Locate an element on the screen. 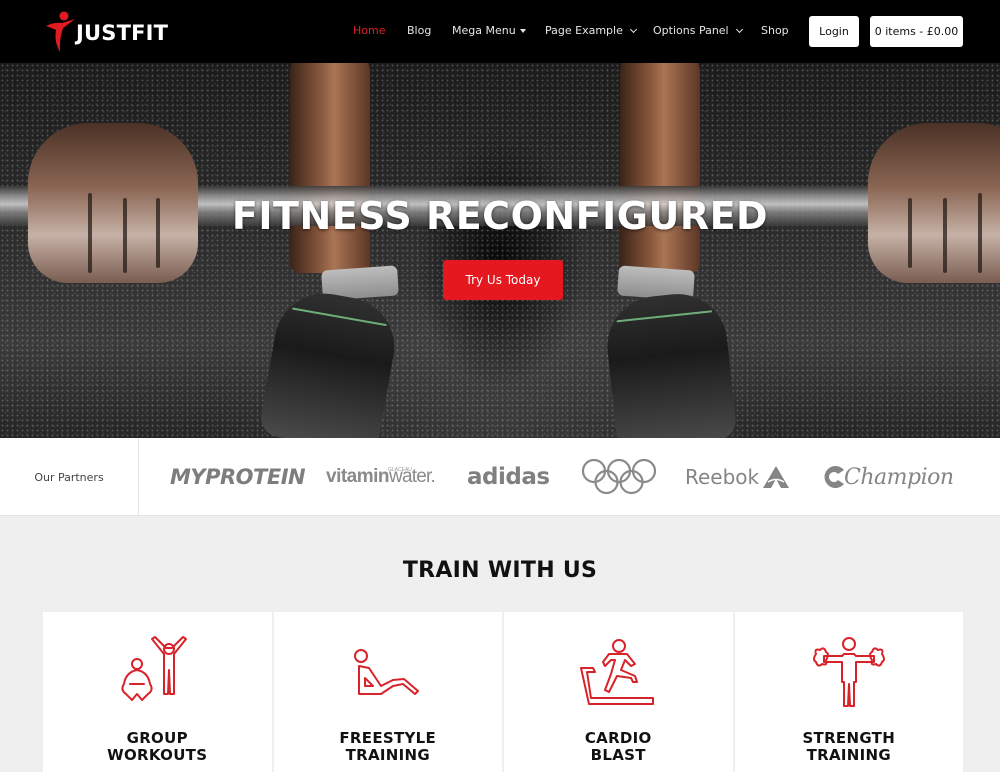 The image size is (1000, 772). nav-page-example-label: Page Example is located at coordinates (584, 30).